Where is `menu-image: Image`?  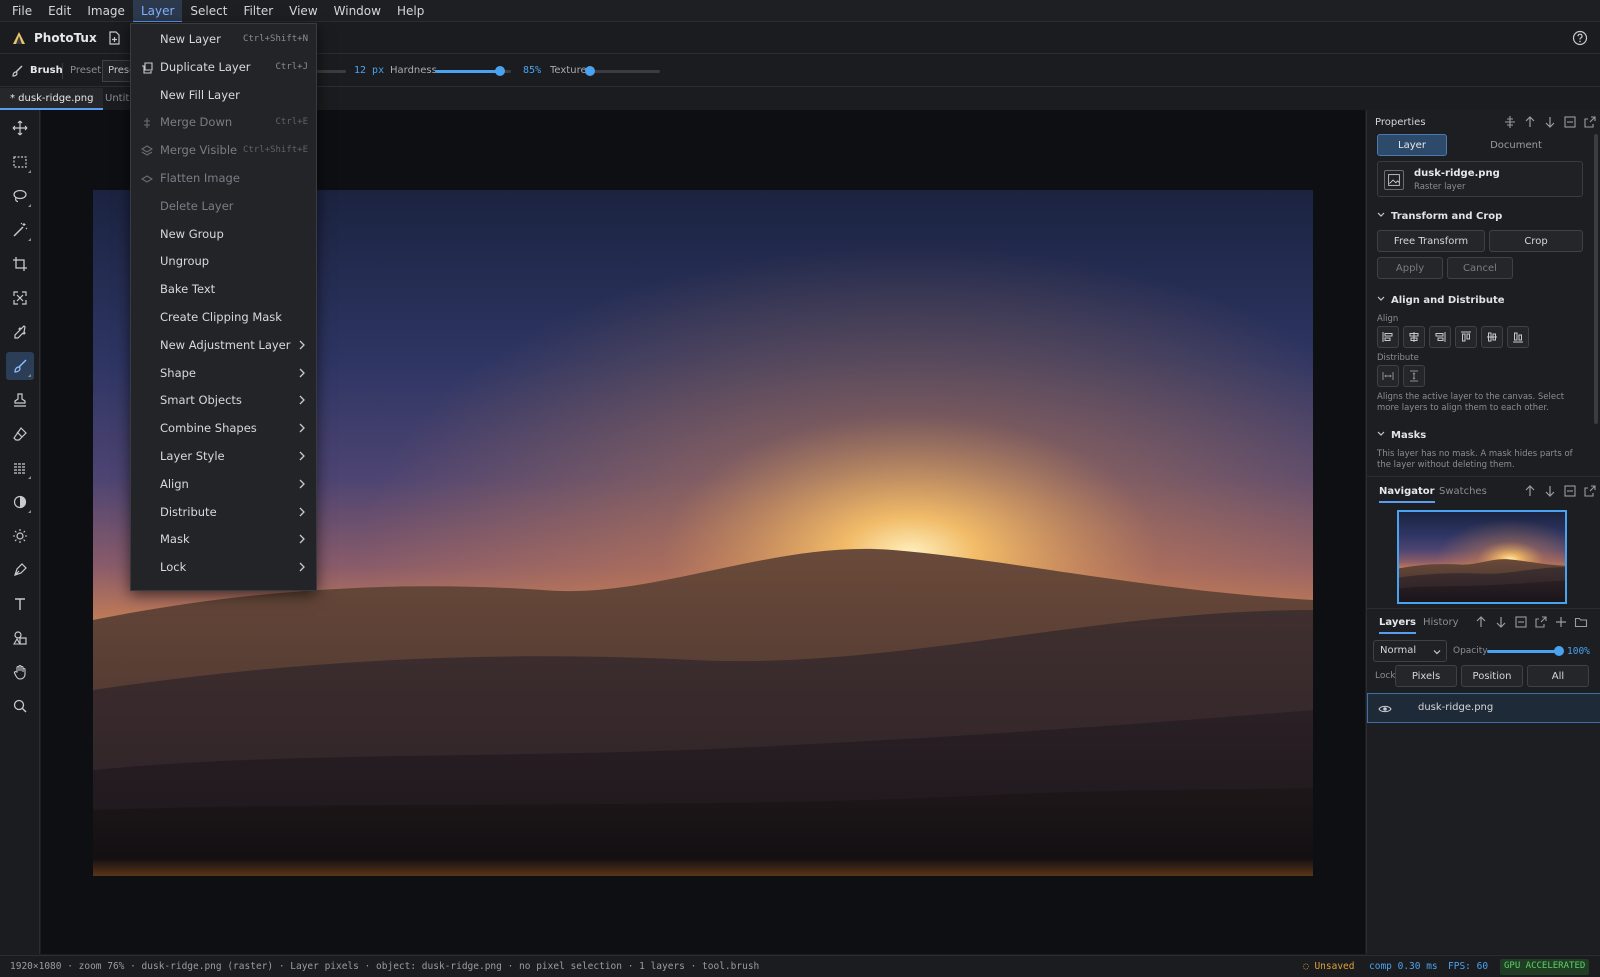 menu-image: Image is located at coordinates (106, 11).